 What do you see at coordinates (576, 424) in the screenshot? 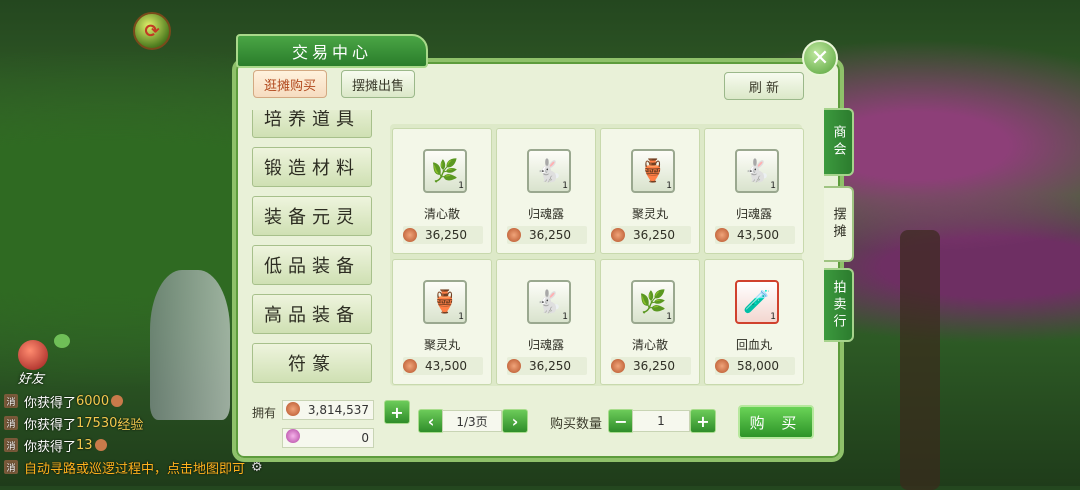
I see `quantity-label: 购买数量` at bounding box center [576, 424].